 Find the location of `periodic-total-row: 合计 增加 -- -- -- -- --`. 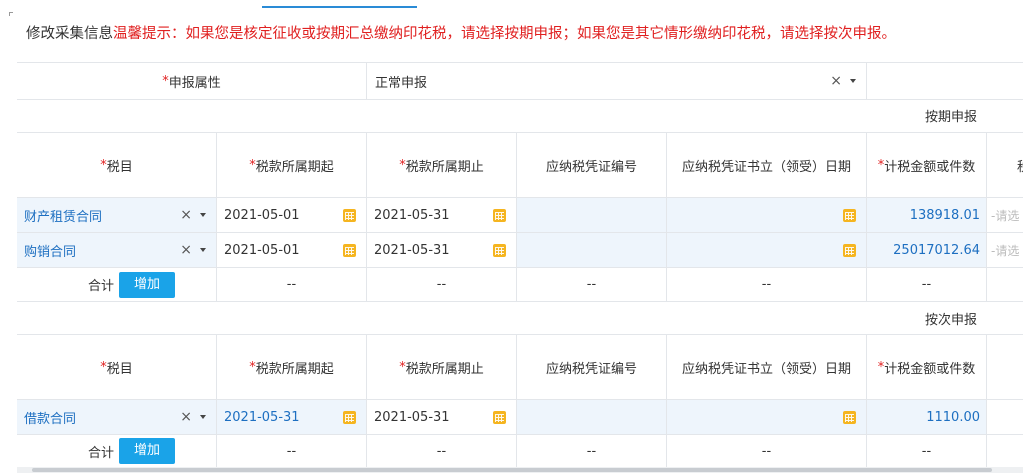

periodic-total-row: 合计 增加 -- -- -- -- -- is located at coordinates (520, 284).